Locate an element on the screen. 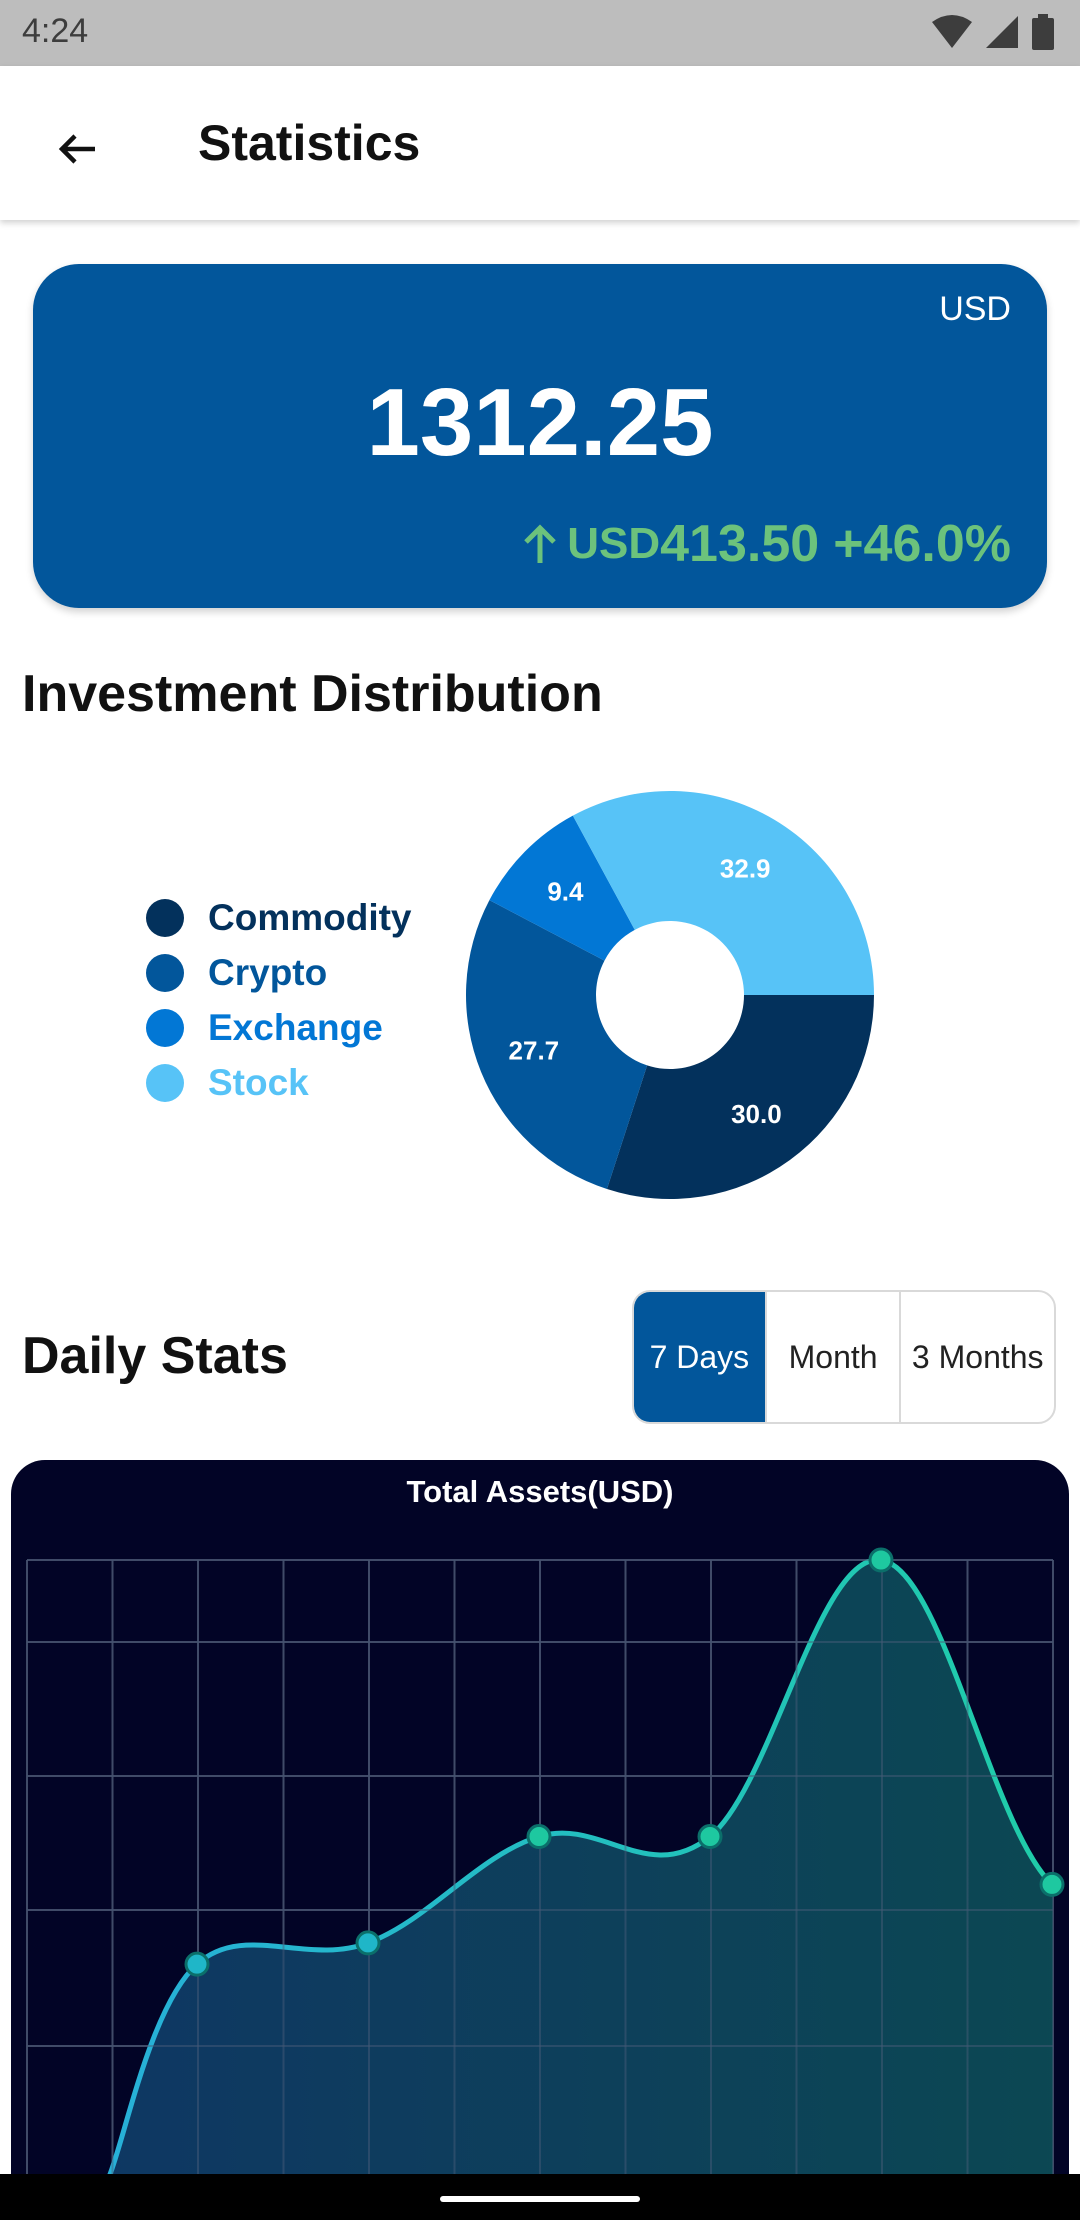 This screenshot has width=1080, height=2220. balance-amount: 1312.25 is located at coordinates (540, 422).